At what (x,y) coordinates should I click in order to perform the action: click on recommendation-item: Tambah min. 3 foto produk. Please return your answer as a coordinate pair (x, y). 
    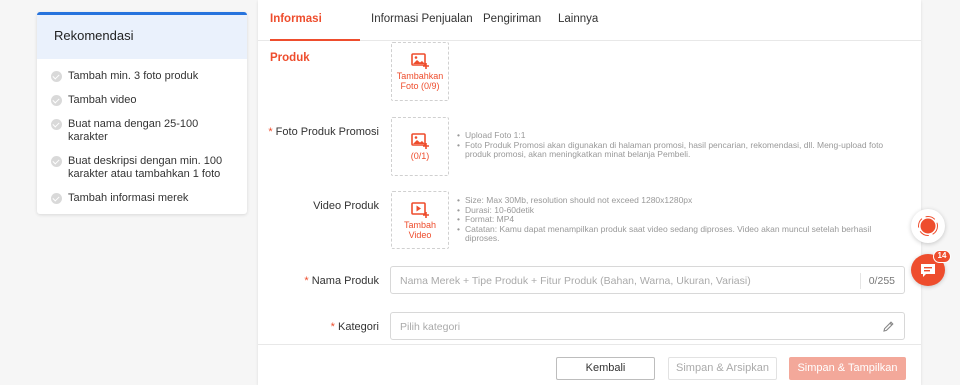
    Looking at the image, I should click on (144, 76).